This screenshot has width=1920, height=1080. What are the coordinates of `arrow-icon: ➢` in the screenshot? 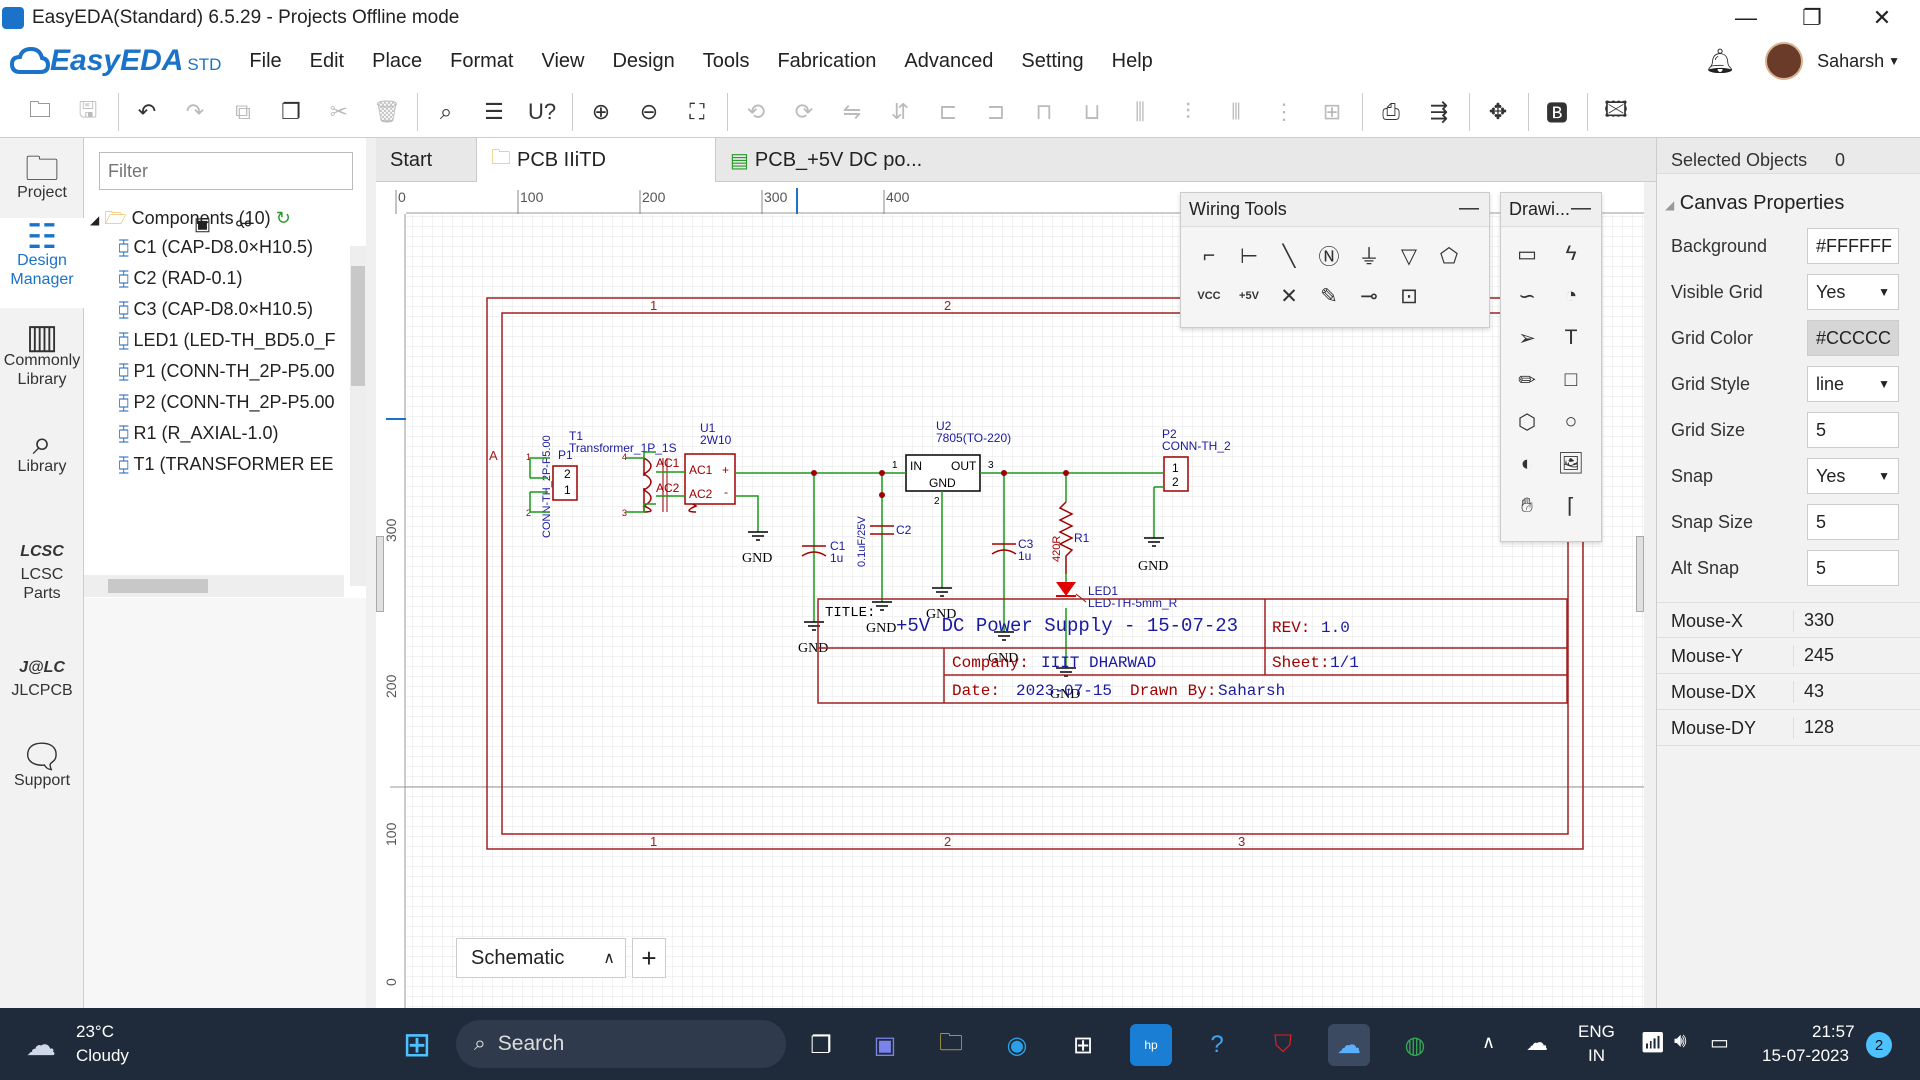 It's located at (1527, 338).